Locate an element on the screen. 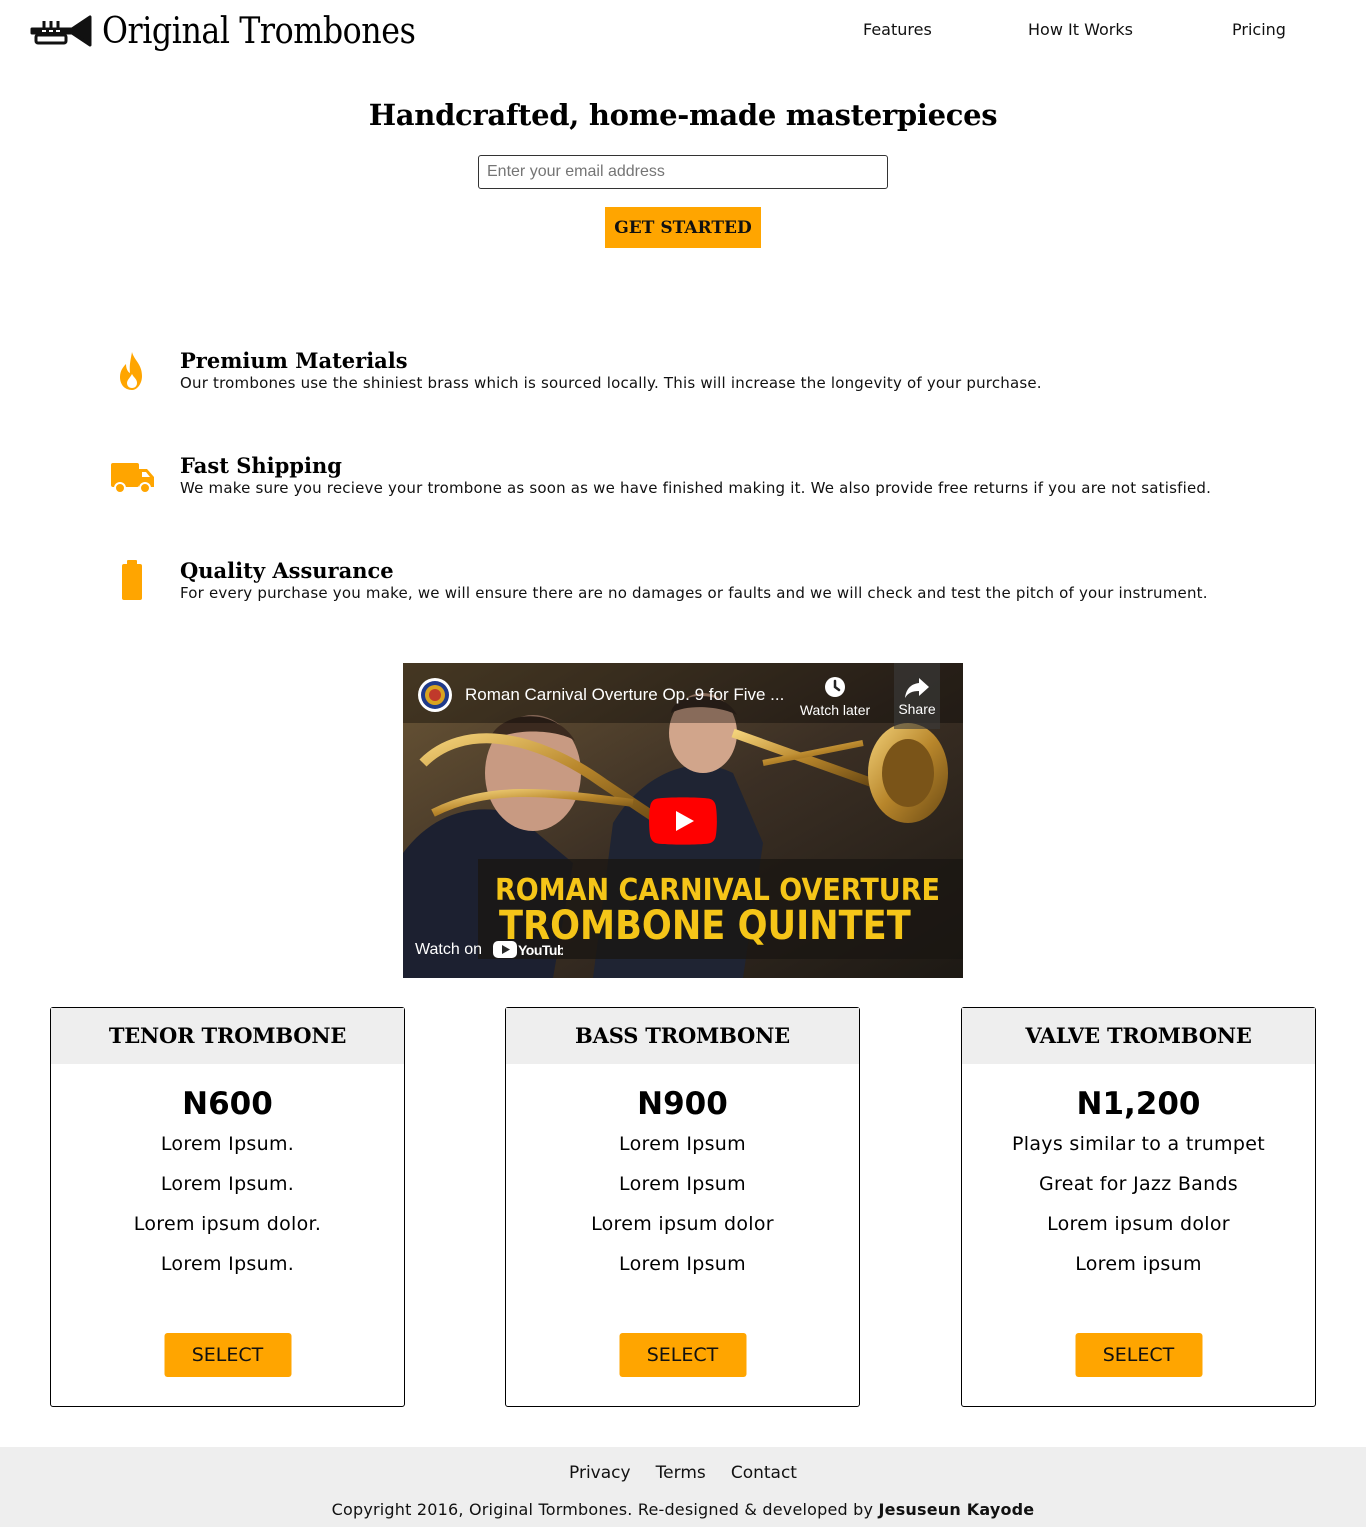 This screenshot has height=1527, width=1366. feature-title: Premium Materials is located at coordinates (294, 360).